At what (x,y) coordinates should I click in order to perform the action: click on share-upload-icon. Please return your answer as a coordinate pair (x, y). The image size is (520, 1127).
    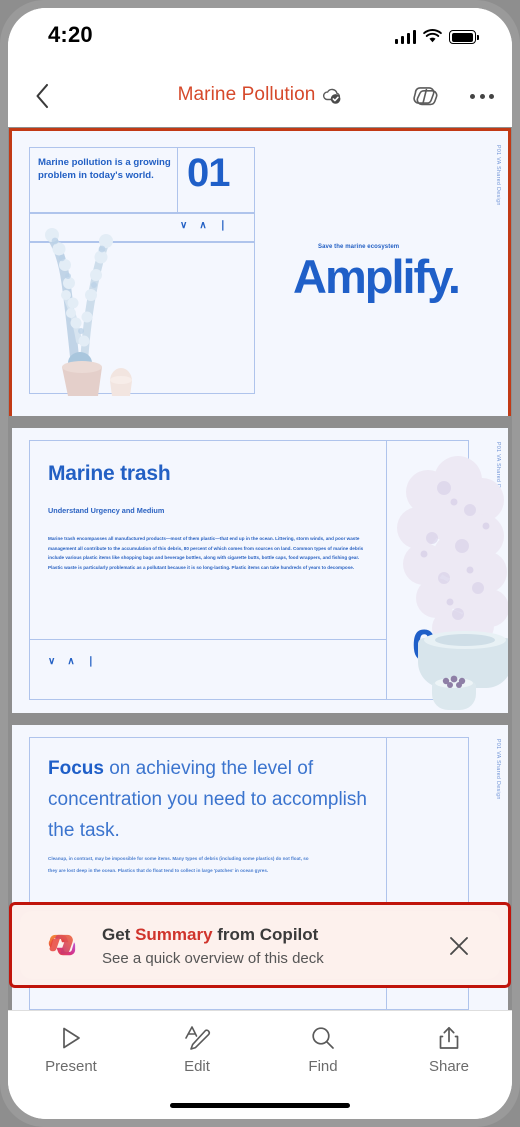
    Looking at the image, I should click on (449, 1038).